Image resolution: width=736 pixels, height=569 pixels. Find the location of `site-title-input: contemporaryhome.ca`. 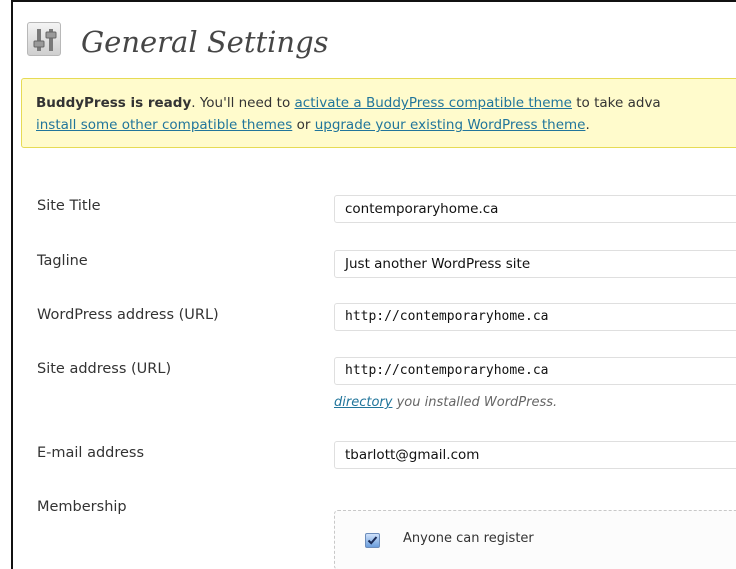

site-title-input: contemporaryhome.ca is located at coordinates (535, 209).